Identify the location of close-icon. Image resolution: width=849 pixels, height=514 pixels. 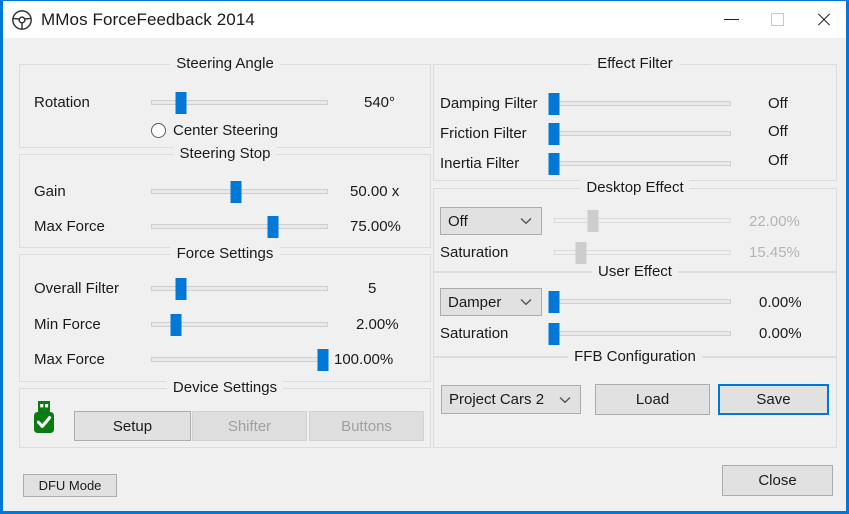
(823, 19).